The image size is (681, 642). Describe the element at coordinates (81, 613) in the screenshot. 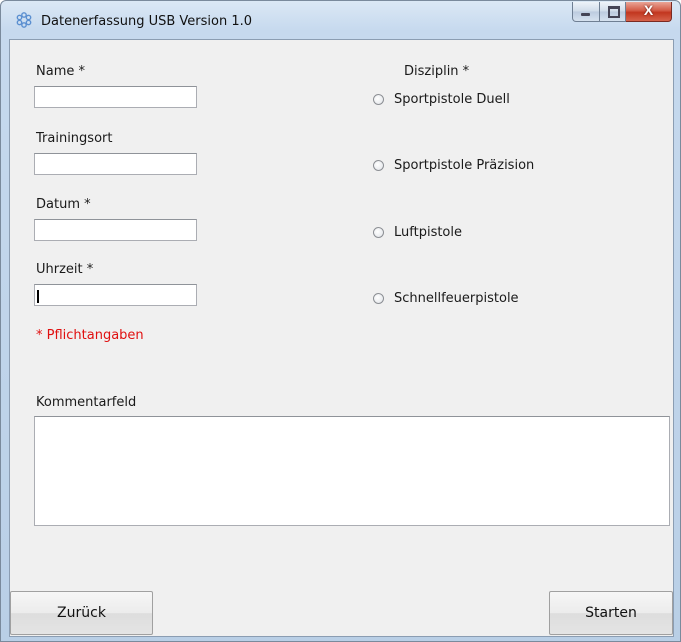

I see `back-button: Zurück` at that location.